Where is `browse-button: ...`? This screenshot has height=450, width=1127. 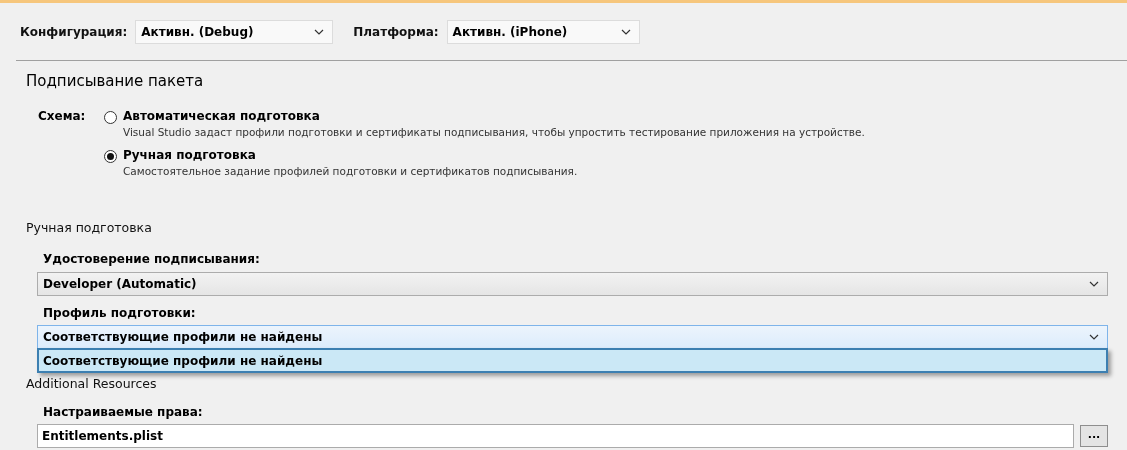 browse-button: ... is located at coordinates (1094, 436).